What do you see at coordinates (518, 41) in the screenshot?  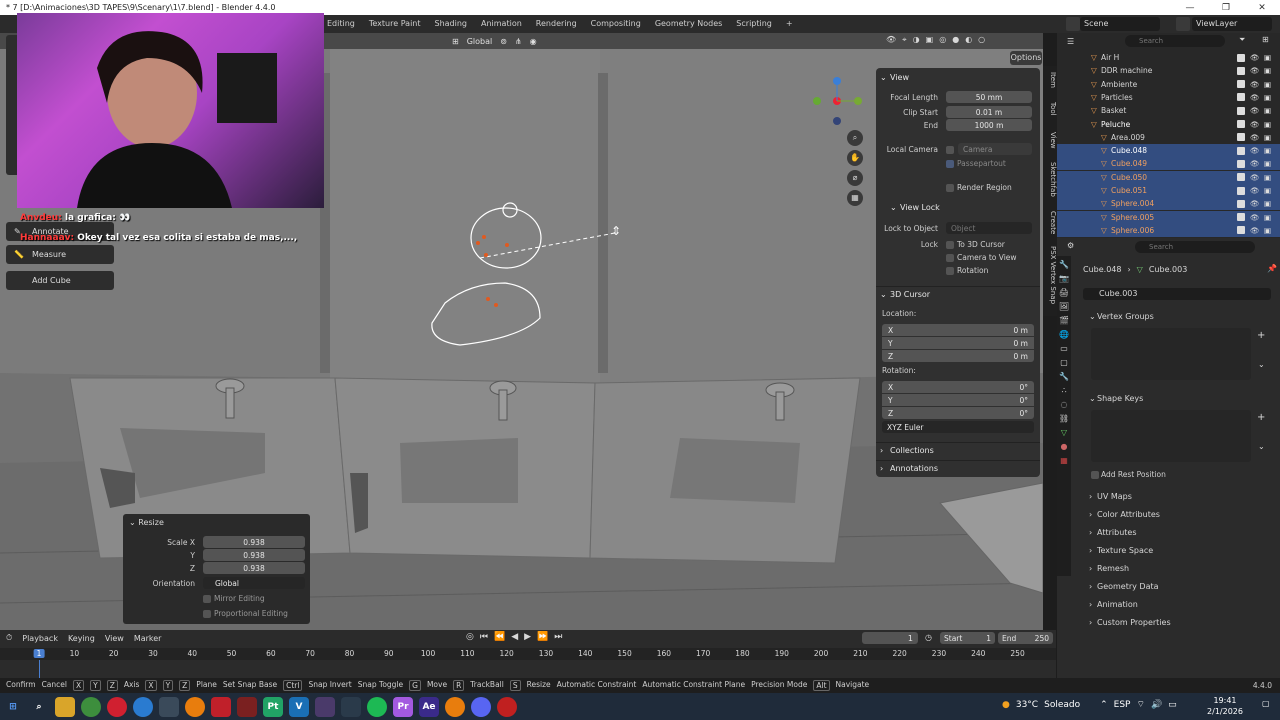 I see `snap-icon: ⋔` at bounding box center [518, 41].